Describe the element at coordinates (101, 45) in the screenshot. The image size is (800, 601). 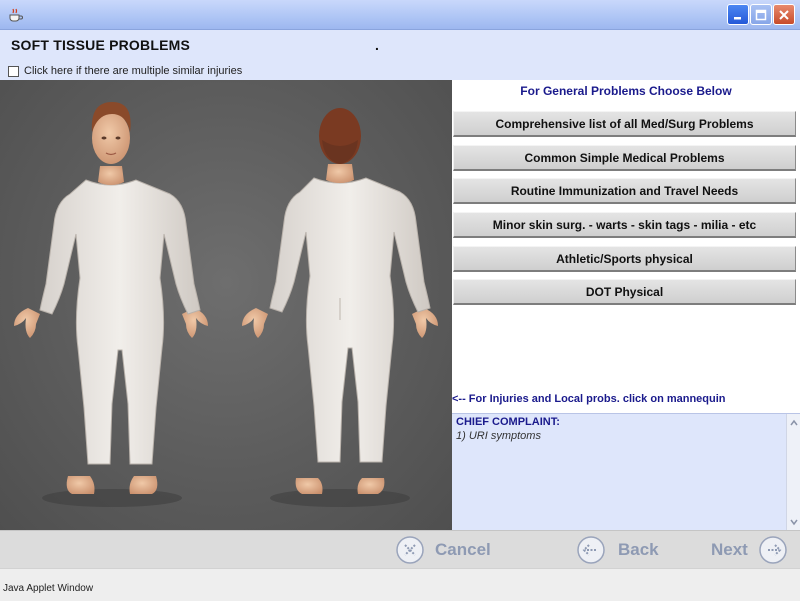
I see `page-title: SOFT TISSUE PROBLEMS` at that location.